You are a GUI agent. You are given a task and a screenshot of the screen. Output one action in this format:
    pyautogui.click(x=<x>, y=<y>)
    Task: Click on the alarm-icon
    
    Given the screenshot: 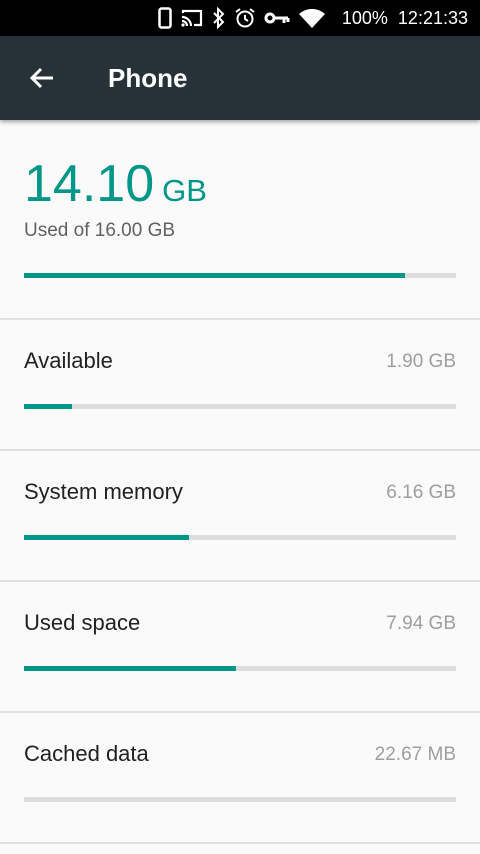 What is the action you would take?
    pyautogui.click(x=245, y=18)
    